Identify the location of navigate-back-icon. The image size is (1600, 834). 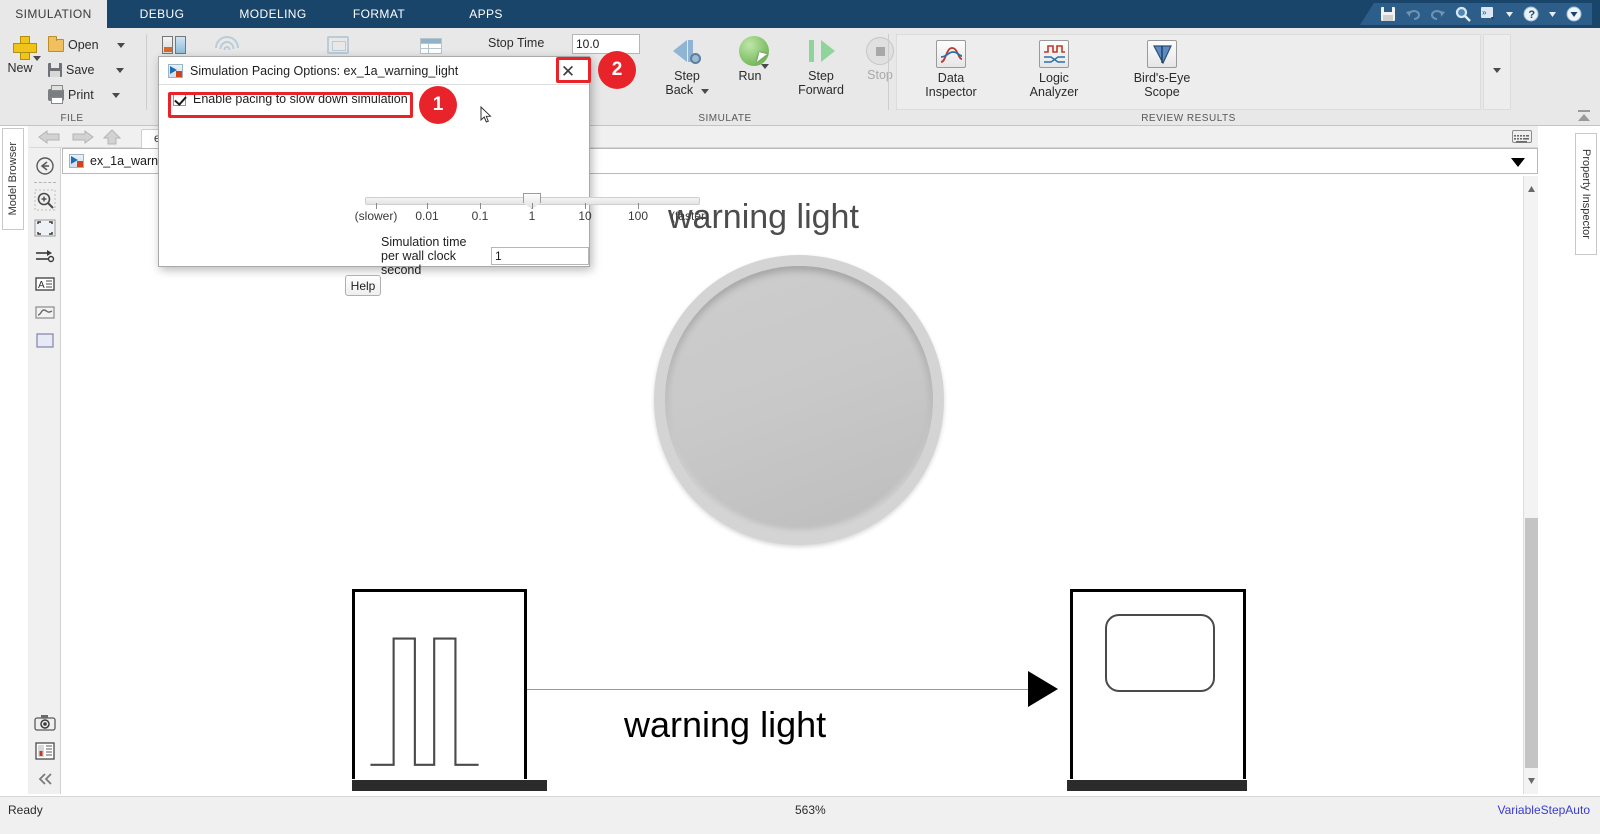
(45, 166).